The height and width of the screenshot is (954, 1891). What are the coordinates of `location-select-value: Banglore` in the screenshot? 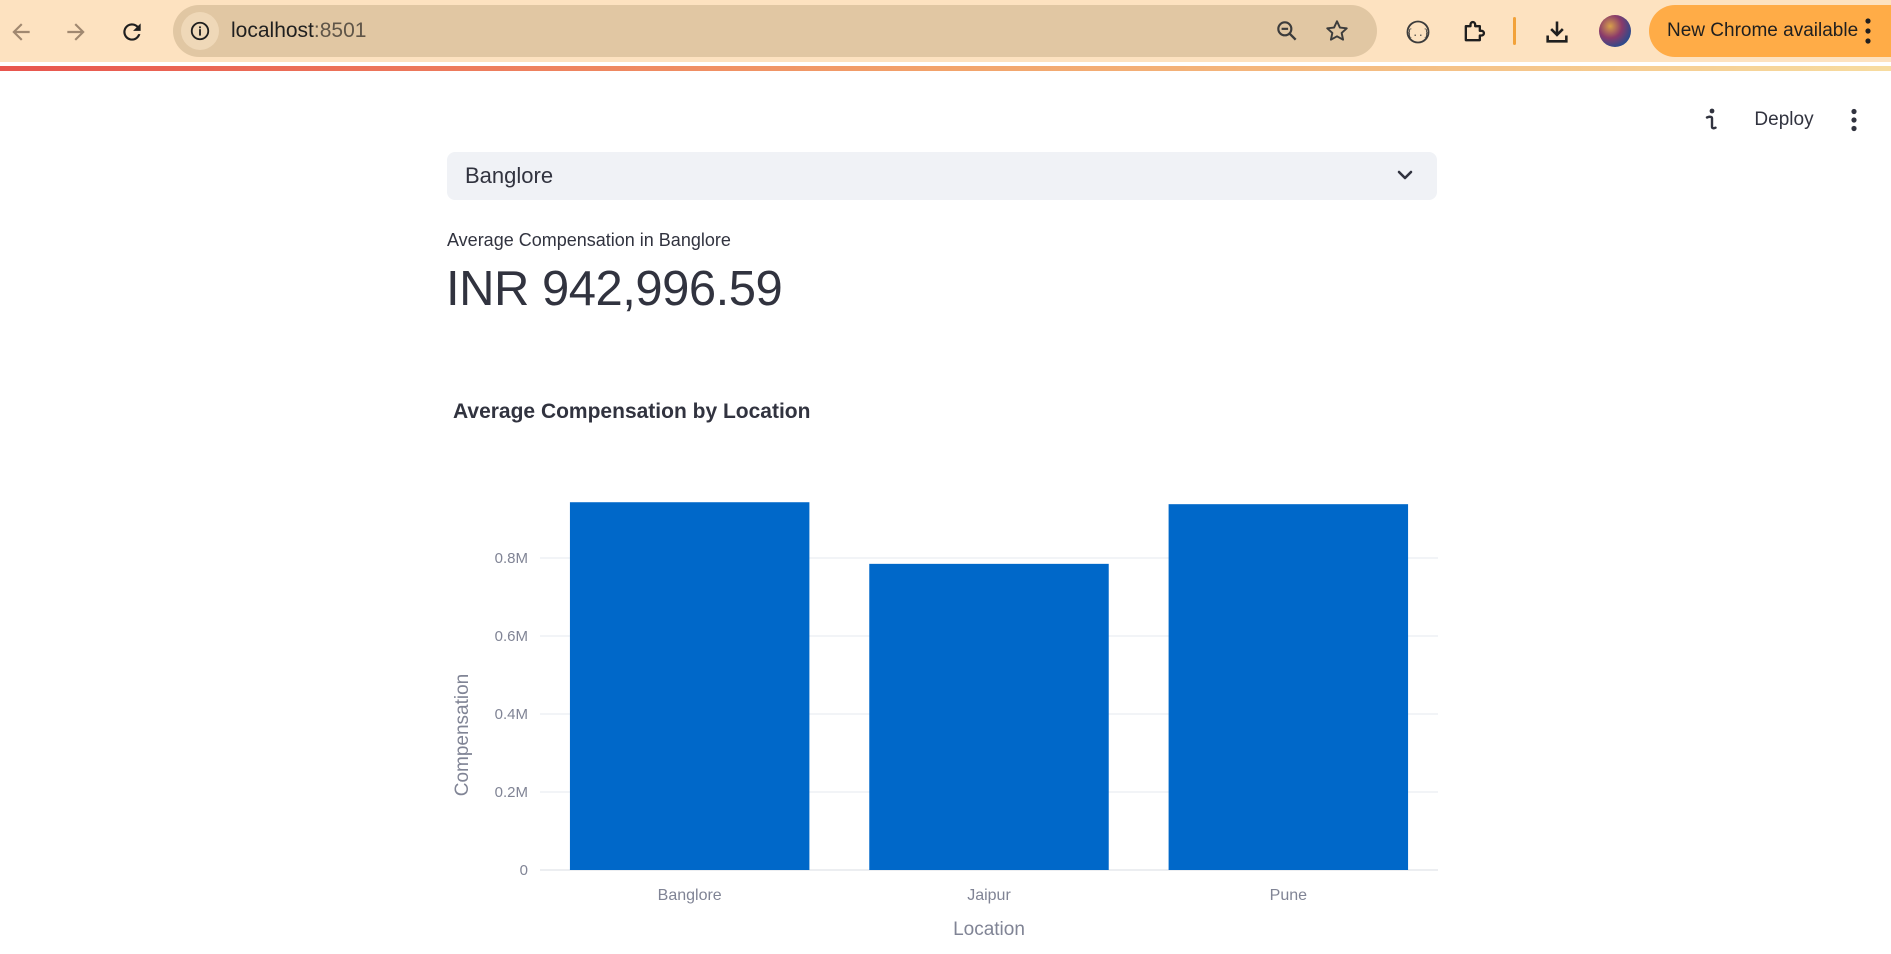 It's located at (509, 175).